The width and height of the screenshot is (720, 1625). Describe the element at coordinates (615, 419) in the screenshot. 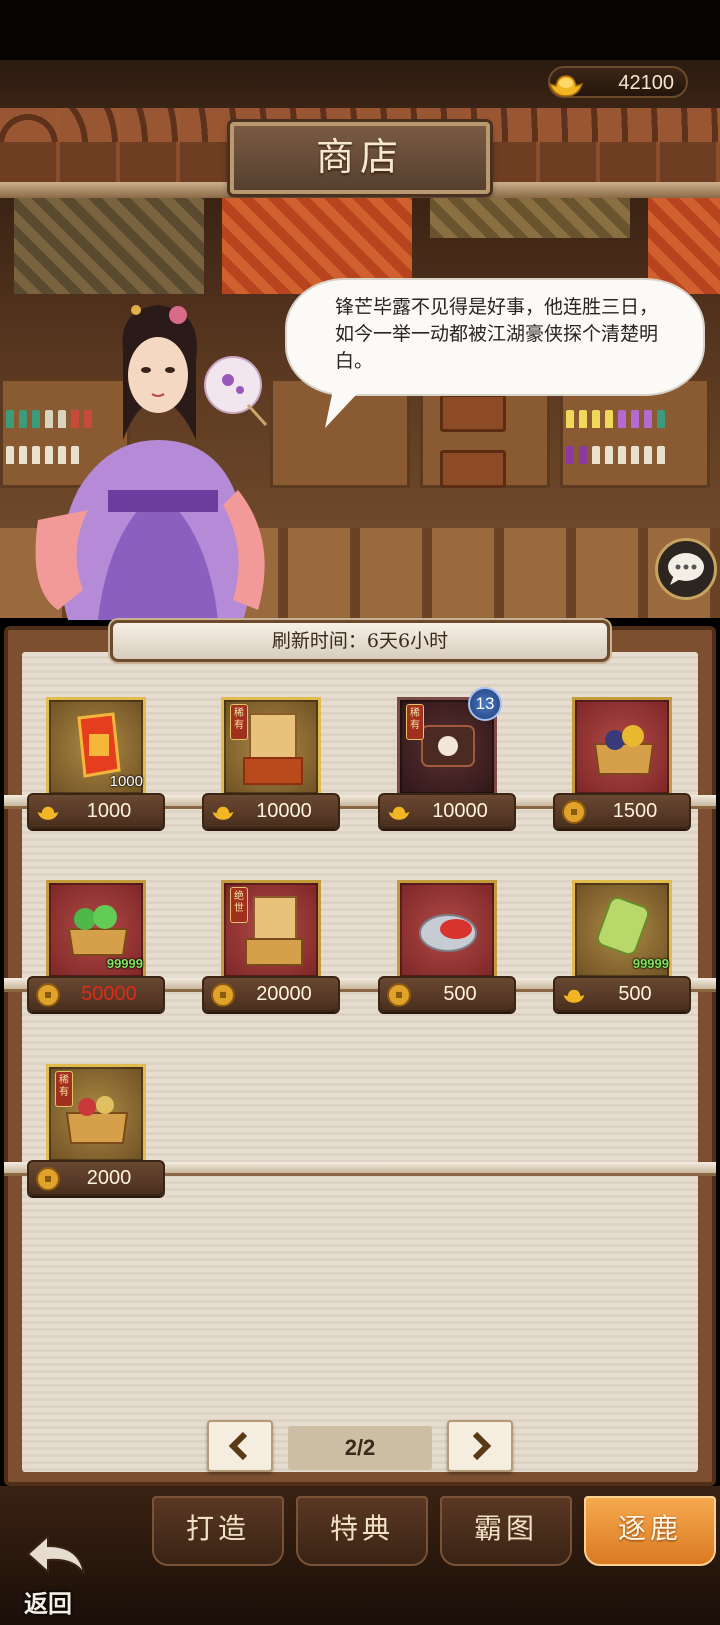

I see `bottles-right` at that location.